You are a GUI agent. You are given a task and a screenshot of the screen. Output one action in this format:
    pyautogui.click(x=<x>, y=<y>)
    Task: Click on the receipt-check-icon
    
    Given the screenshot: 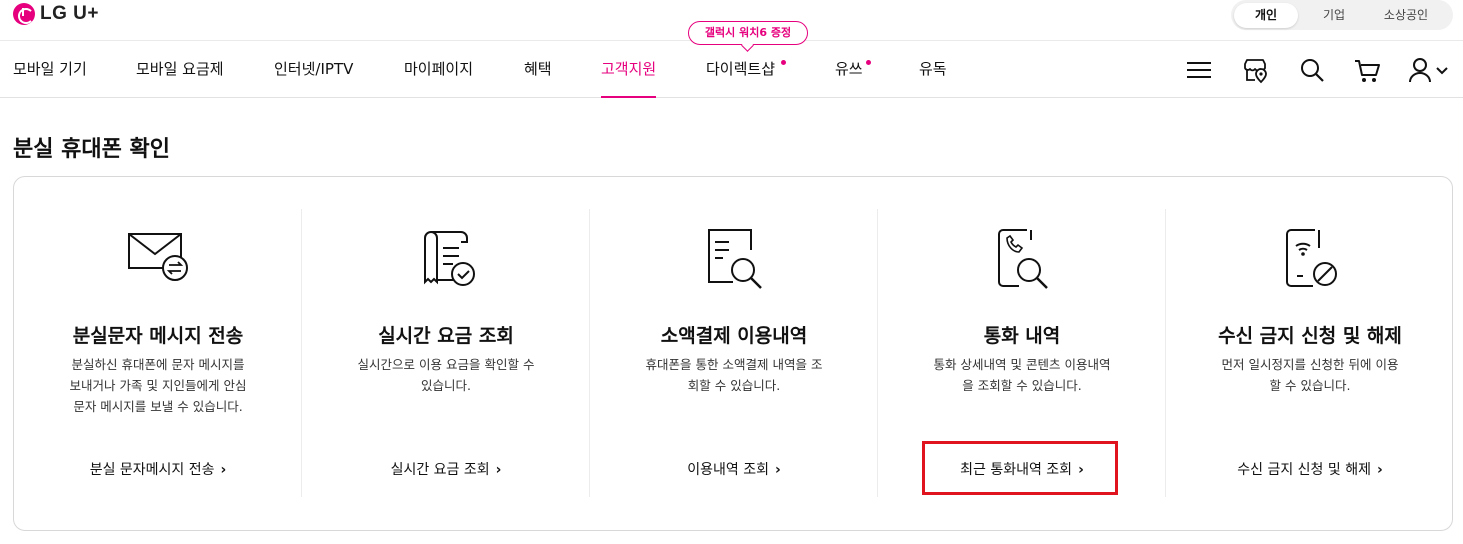 What is the action you would take?
    pyautogui.click(x=449, y=258)
    